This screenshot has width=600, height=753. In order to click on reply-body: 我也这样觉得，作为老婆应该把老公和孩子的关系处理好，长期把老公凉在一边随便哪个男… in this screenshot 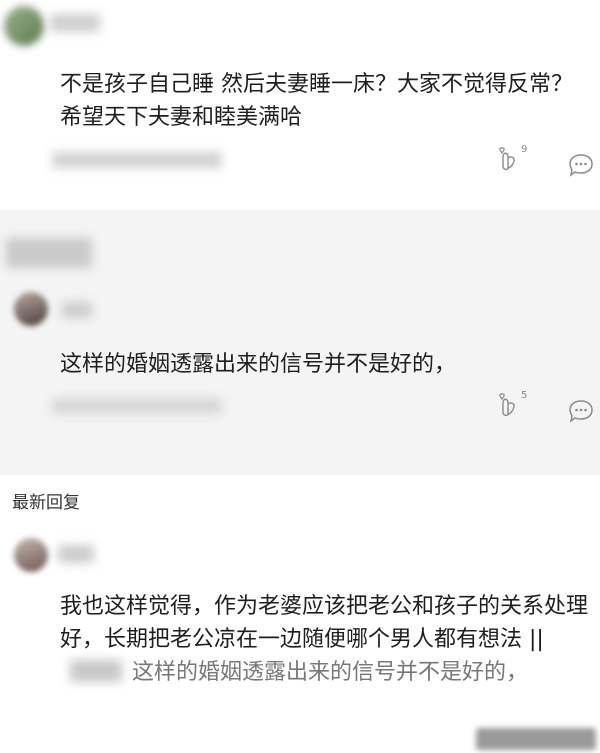, I will do `click(324, 623)`.